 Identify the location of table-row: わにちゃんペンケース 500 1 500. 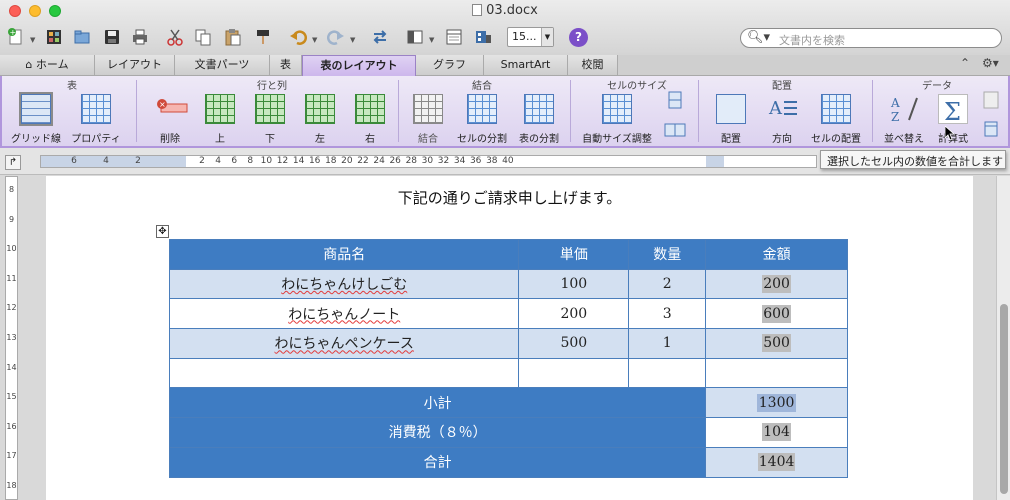
(508, 343).